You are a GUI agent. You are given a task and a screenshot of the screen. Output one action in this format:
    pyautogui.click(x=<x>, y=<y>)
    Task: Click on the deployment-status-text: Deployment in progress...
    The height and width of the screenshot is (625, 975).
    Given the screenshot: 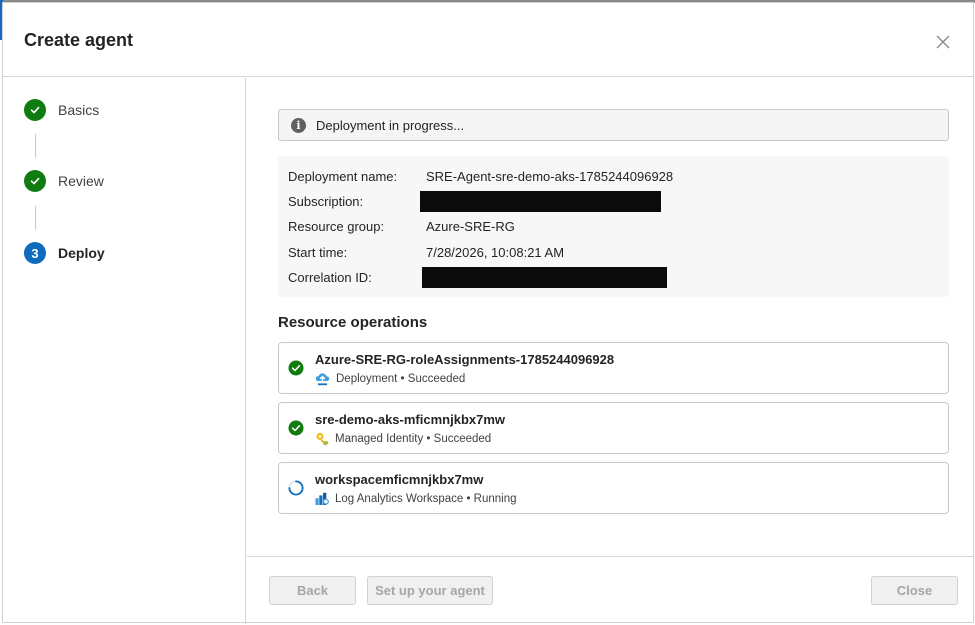 What is the action you would take?
    pyautogui.click(x=390, y=125)
    